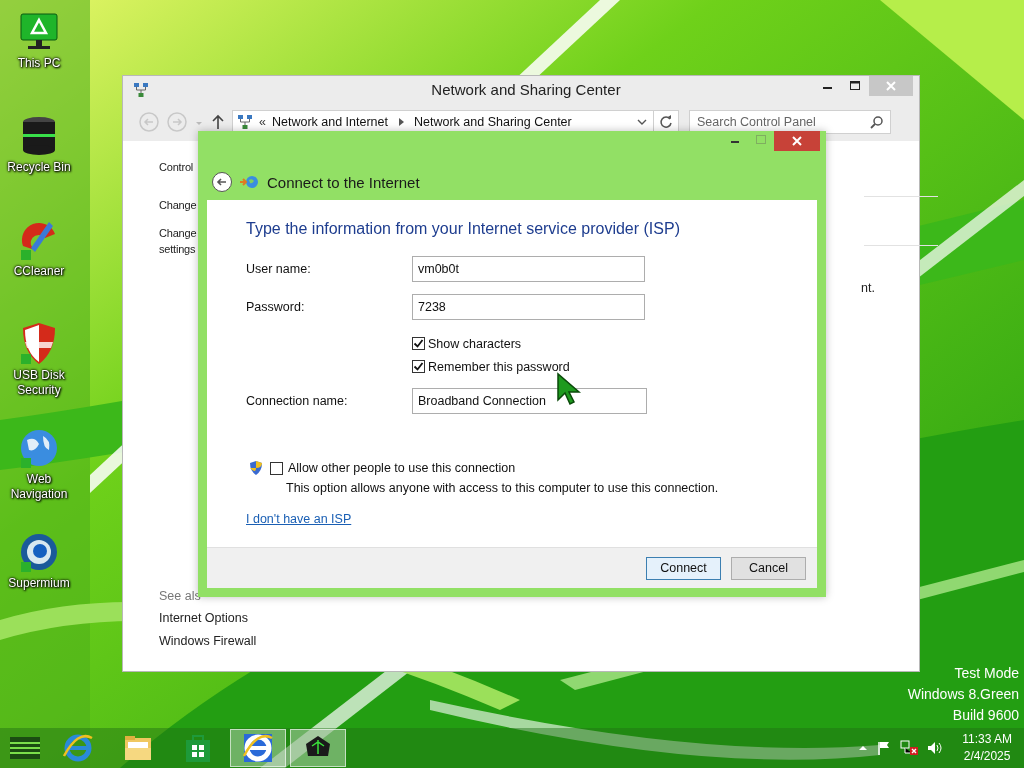  What do you see at coordinates (868, 288) in the screenshot?
I see `body-text: nt.` at bounding box center [868, 288].